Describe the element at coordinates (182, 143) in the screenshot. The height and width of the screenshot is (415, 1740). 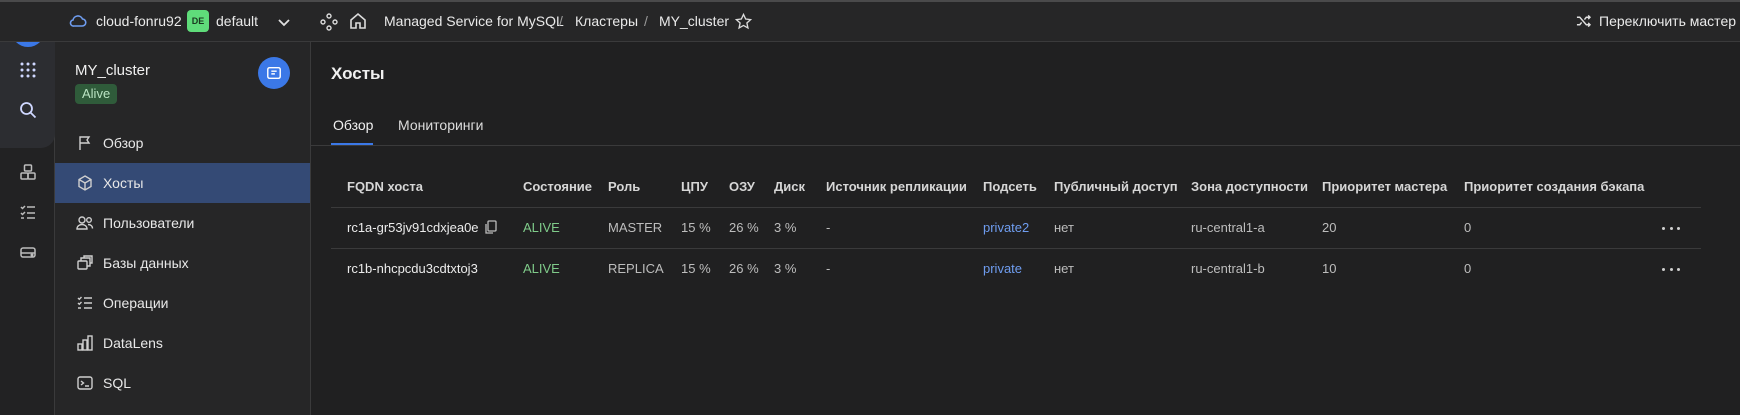
I see `sidebar-item-overview: Обзор` at that location.